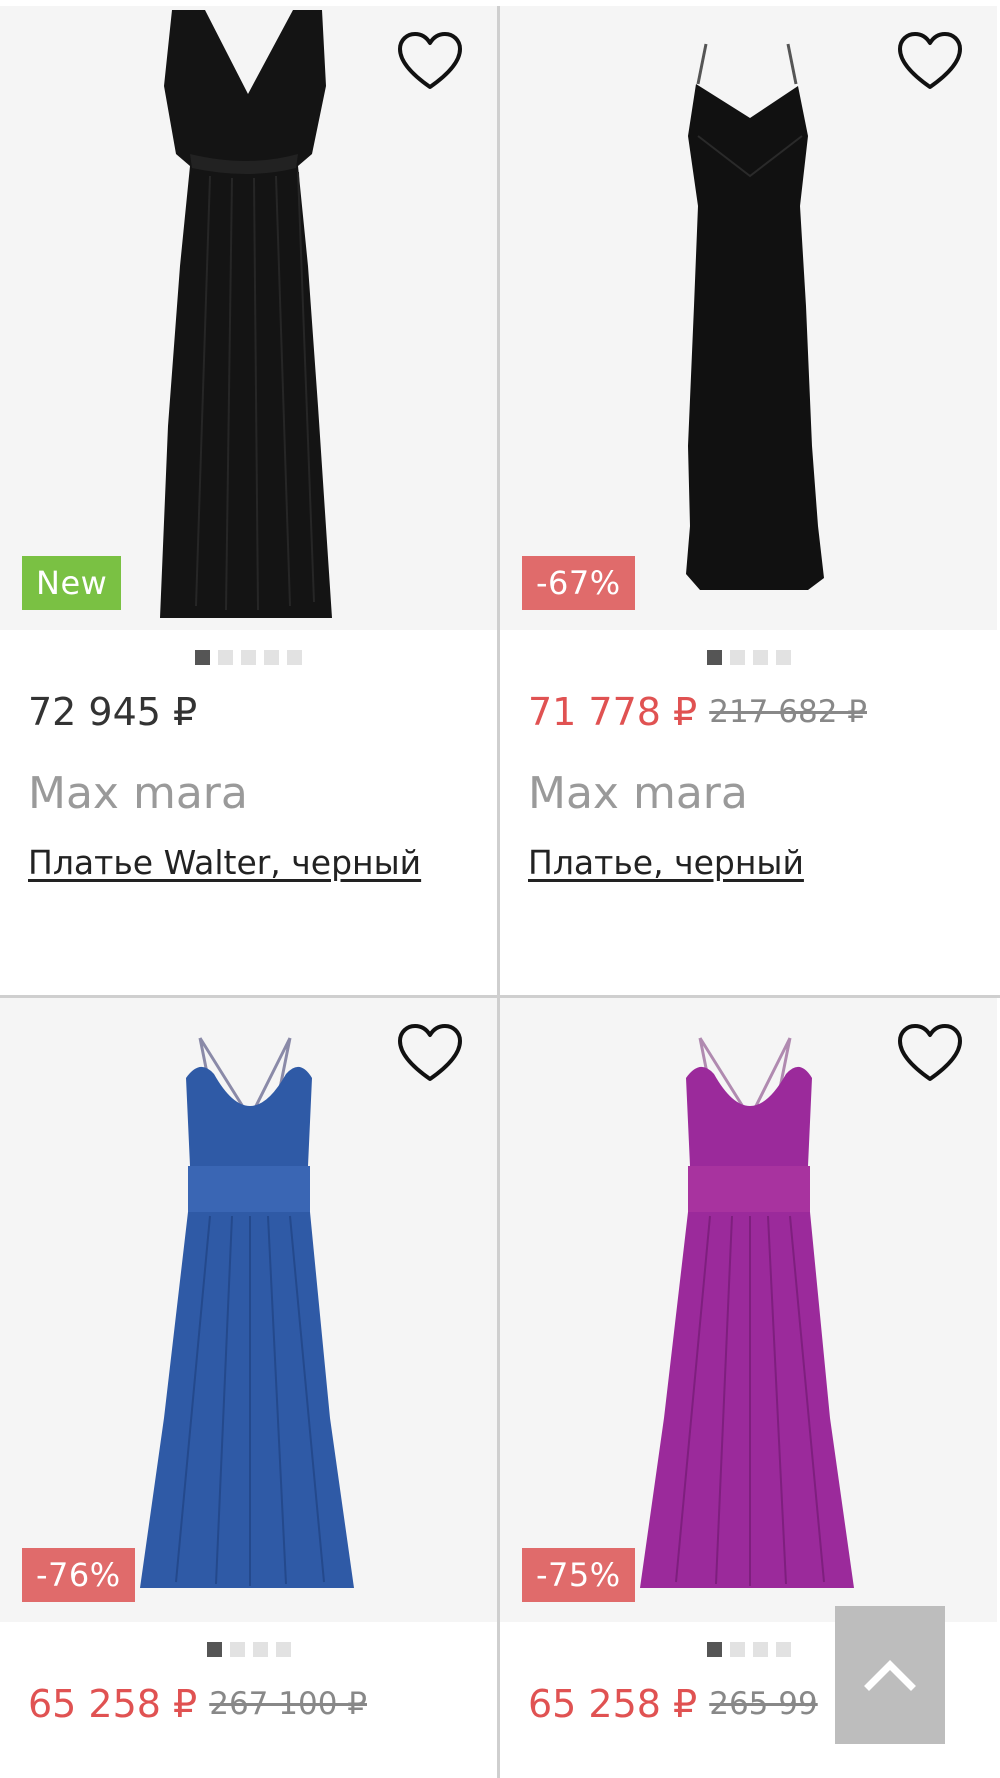  I want to click on chevron-up-icon, so click(890, 1675).